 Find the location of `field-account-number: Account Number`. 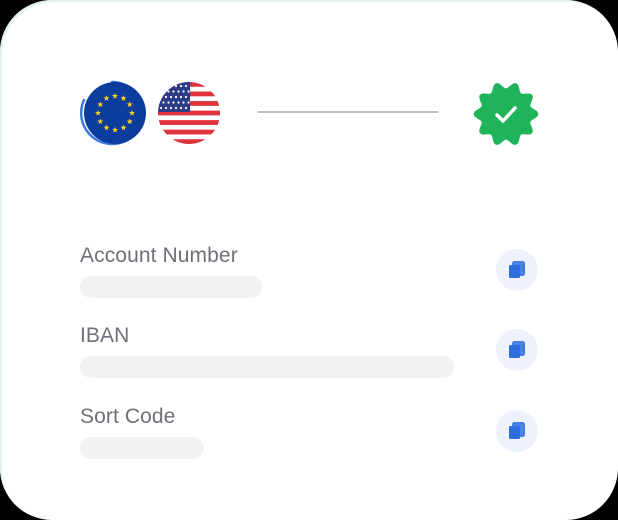

field-account-number: Account Number is located at coordinates (310, 280).